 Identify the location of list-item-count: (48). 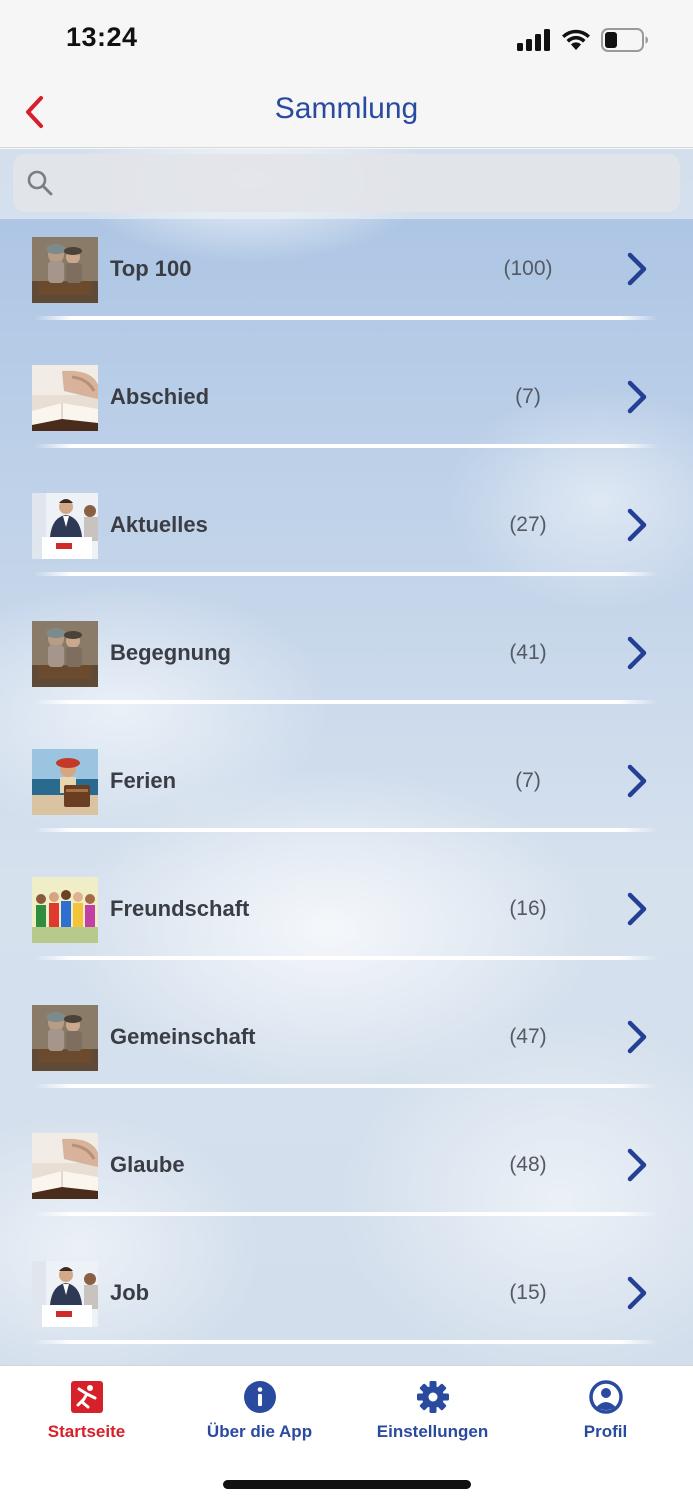
(528, 1164).